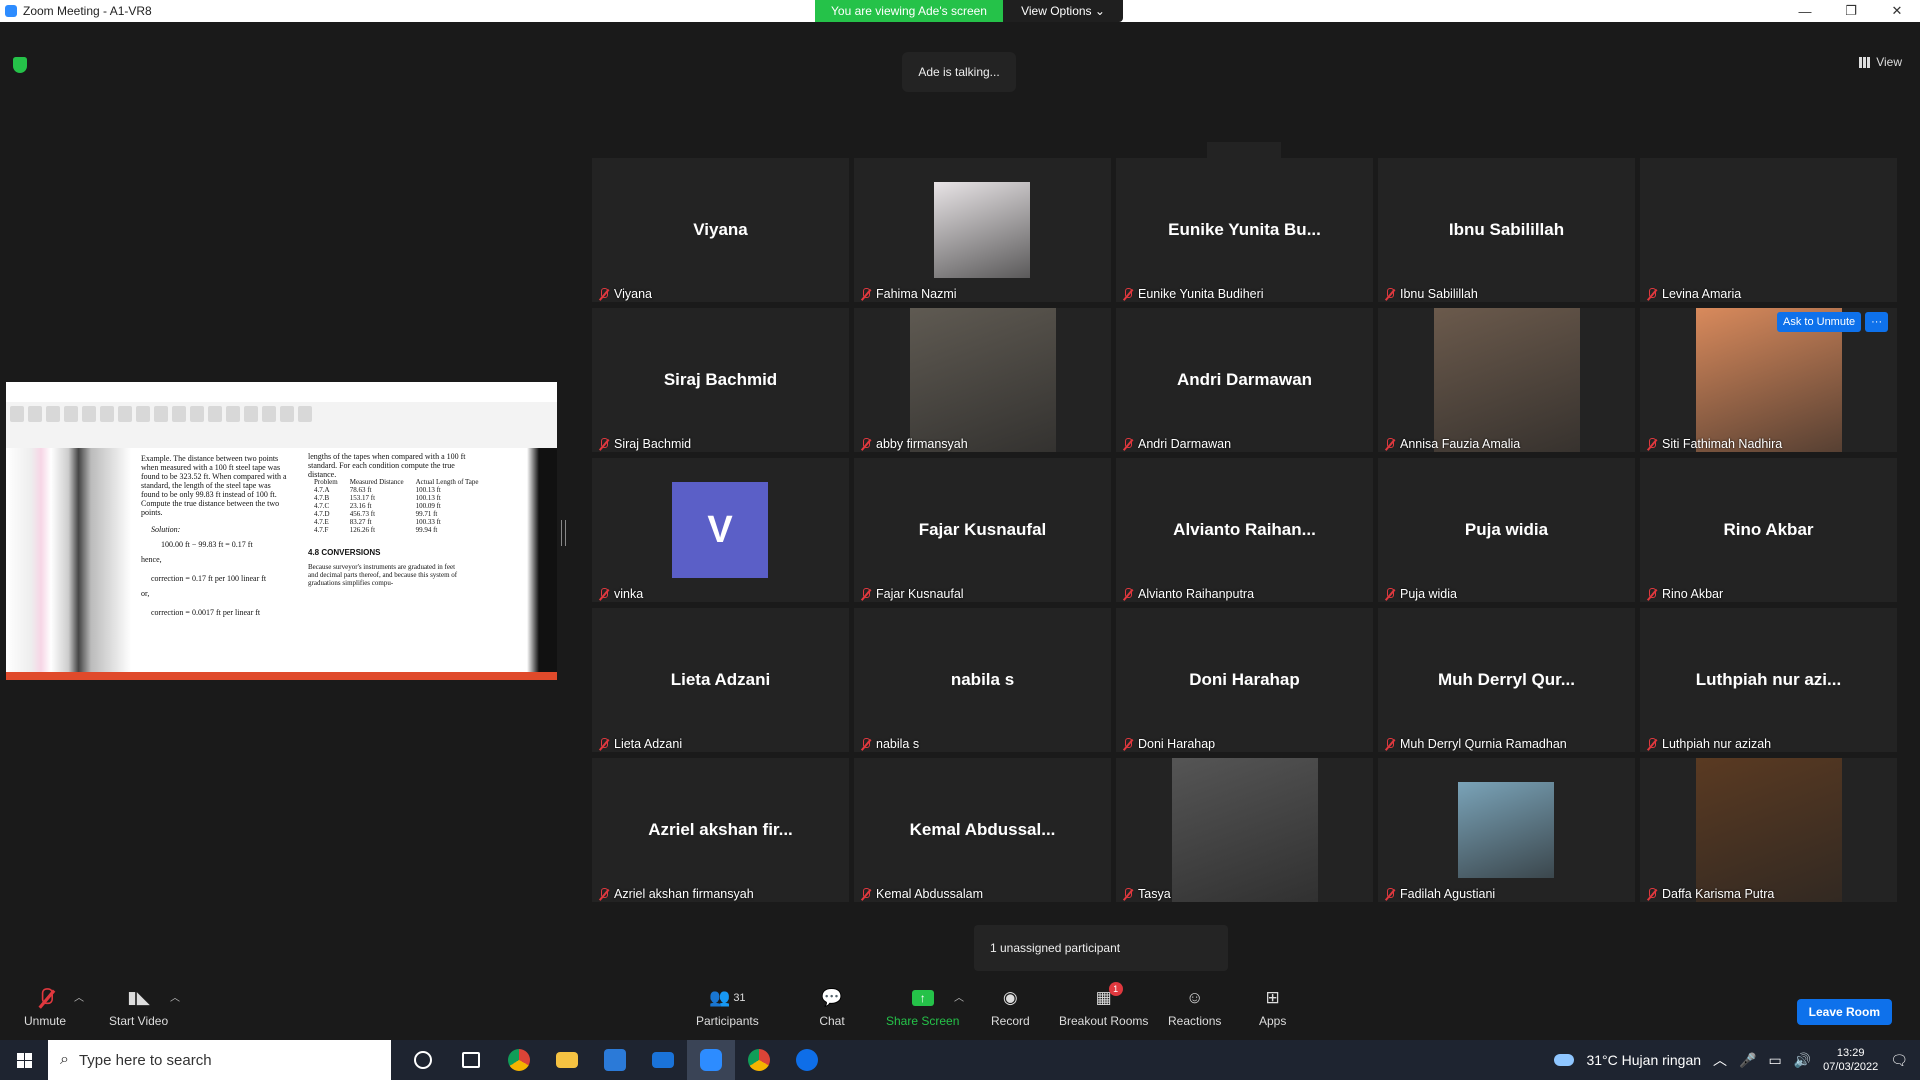 This screenshot has height=1080, width=1920. I want to click on volume-icon: 🔊, so click(1802, 1060).